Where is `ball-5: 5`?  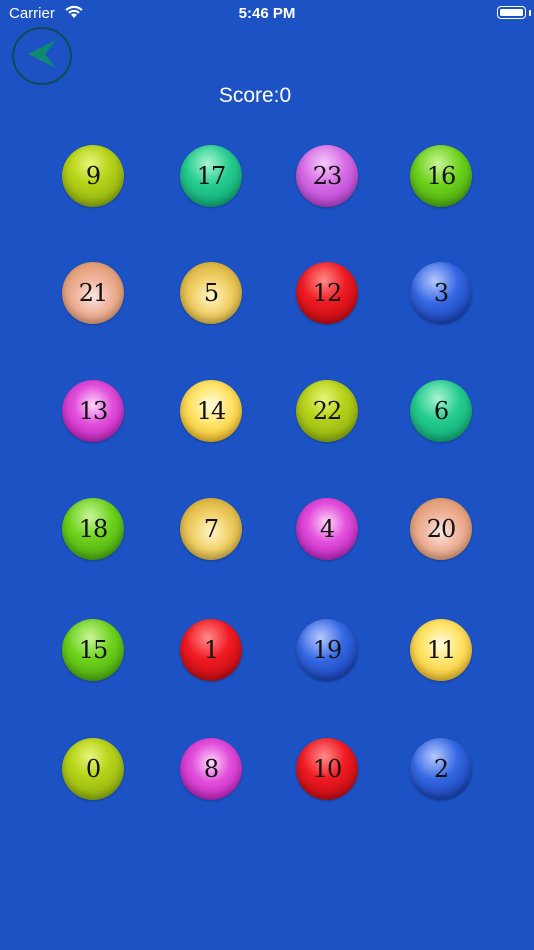 ball-5: 5 is located at coordinates (211, 293).